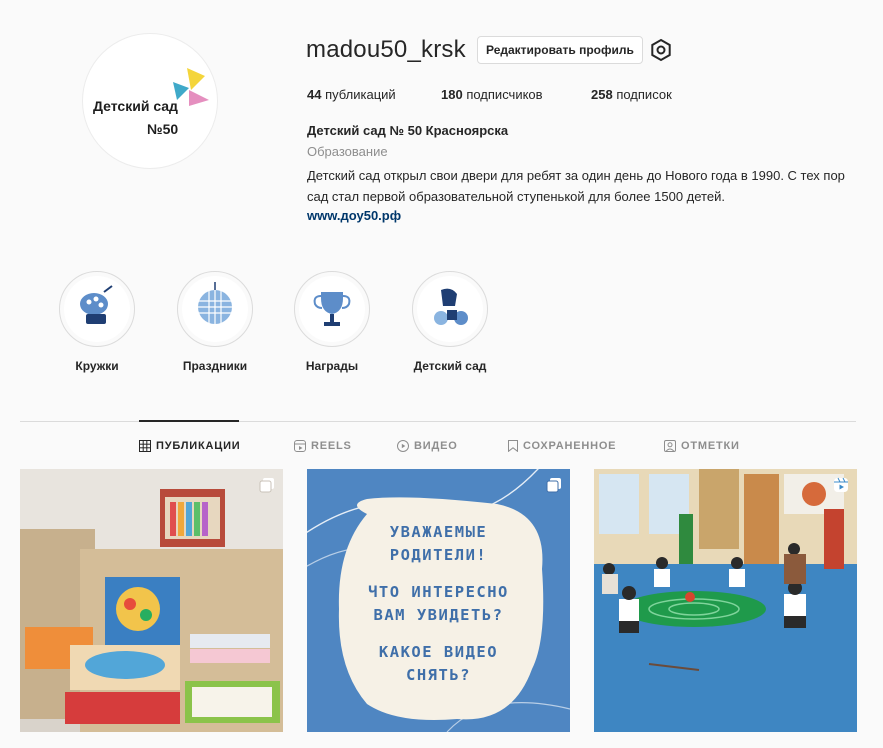  Describe the element at coordinates (661, 50) in the screenshot. I see `settings-gear-icon` at that location.